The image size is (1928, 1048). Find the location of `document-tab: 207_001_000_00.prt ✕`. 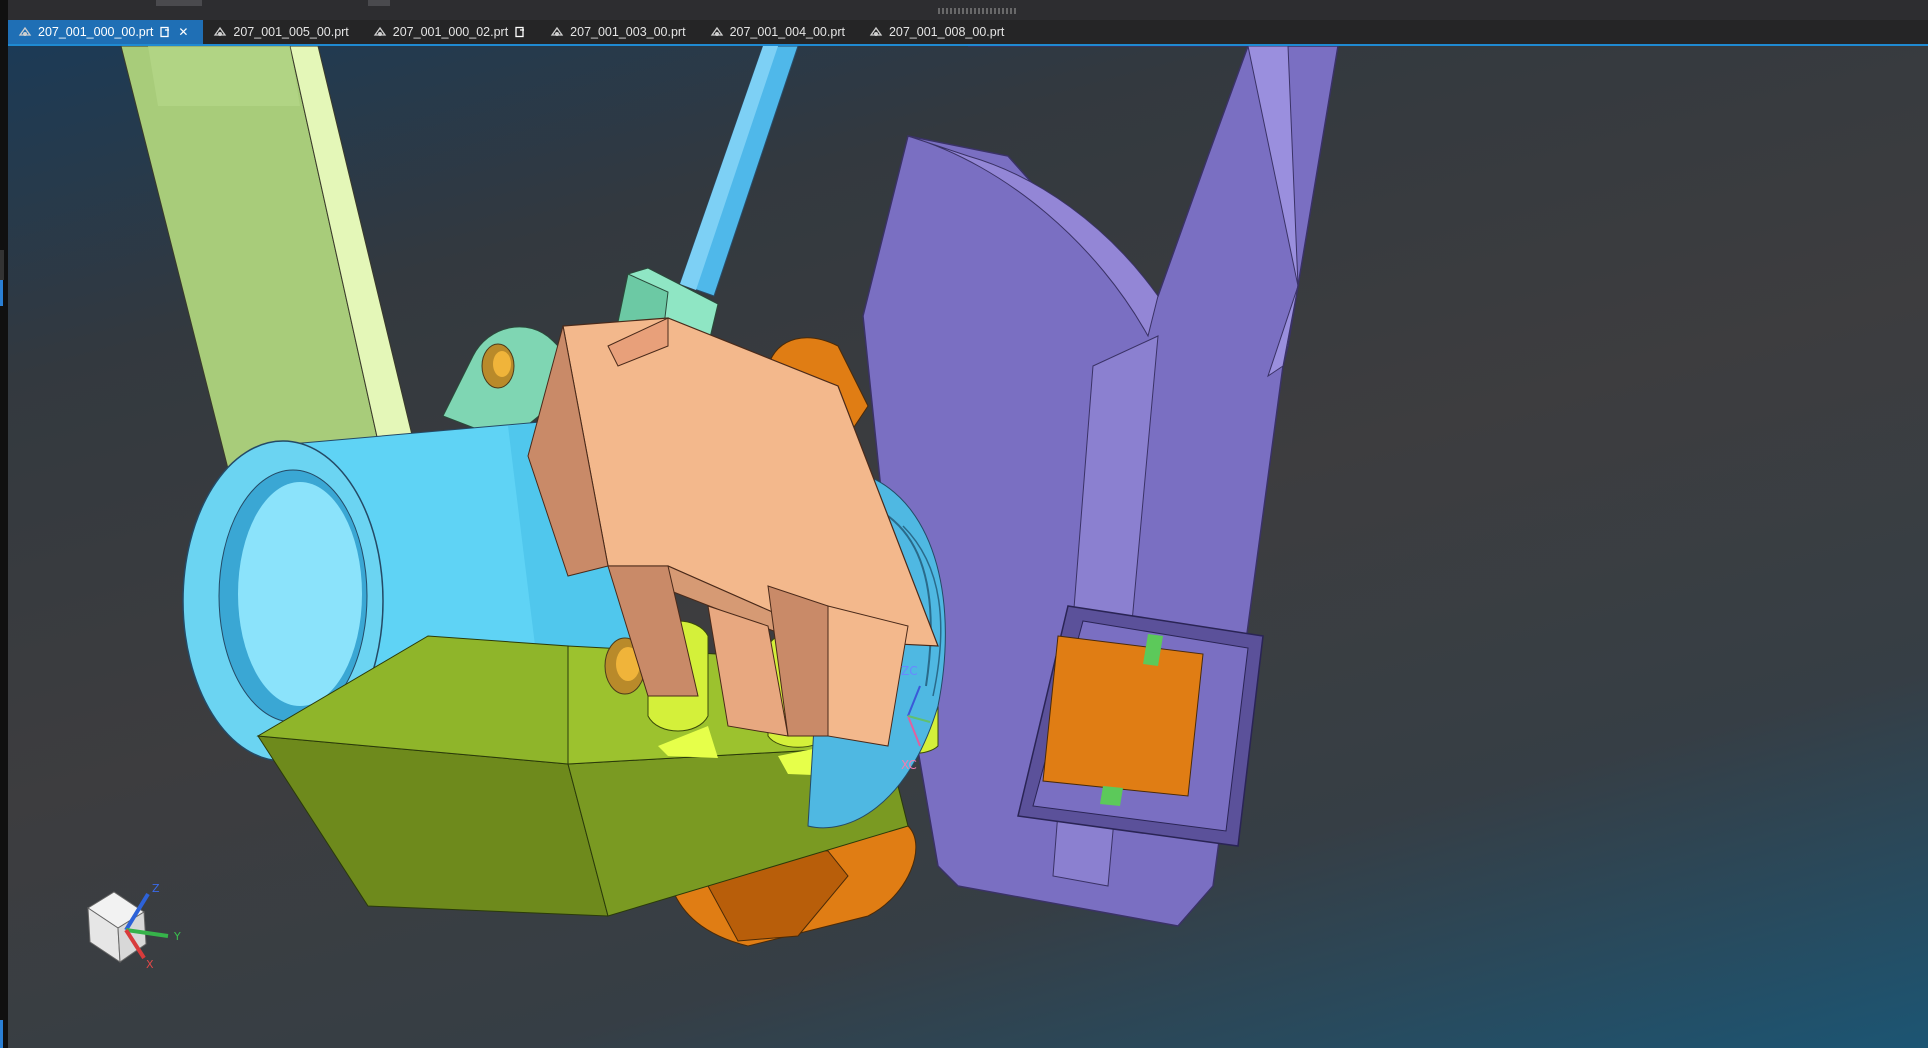

document-tab: 207_001_000_00.prt ✕ is located at coordinates (106, 32).